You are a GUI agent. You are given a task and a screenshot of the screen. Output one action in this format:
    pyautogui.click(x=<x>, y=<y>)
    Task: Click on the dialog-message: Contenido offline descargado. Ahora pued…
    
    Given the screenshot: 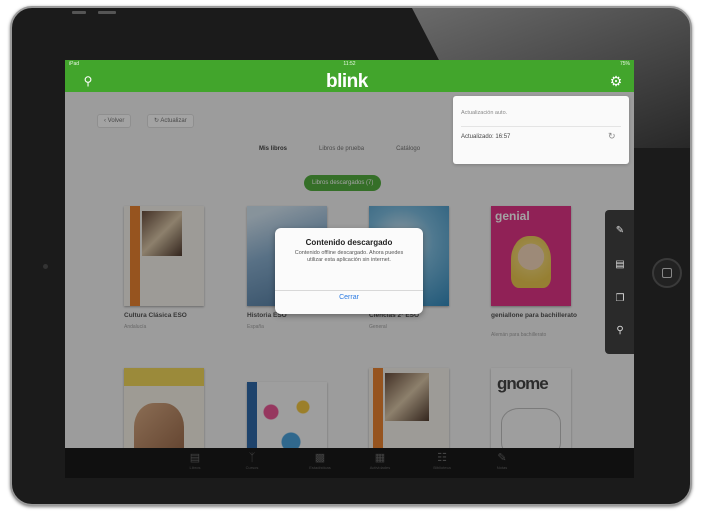 What is the action you would take?
    pyautogui.click(x=349, y=256)
    